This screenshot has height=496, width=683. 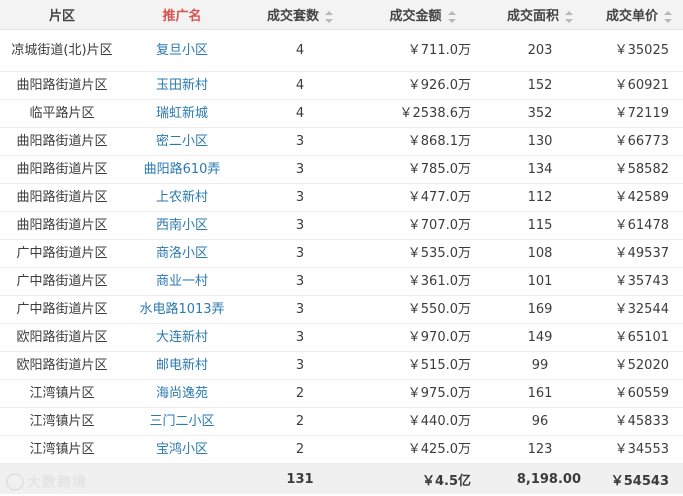 I want to click on amount-cell: ￥515.0万, so click(x=422, y=365).